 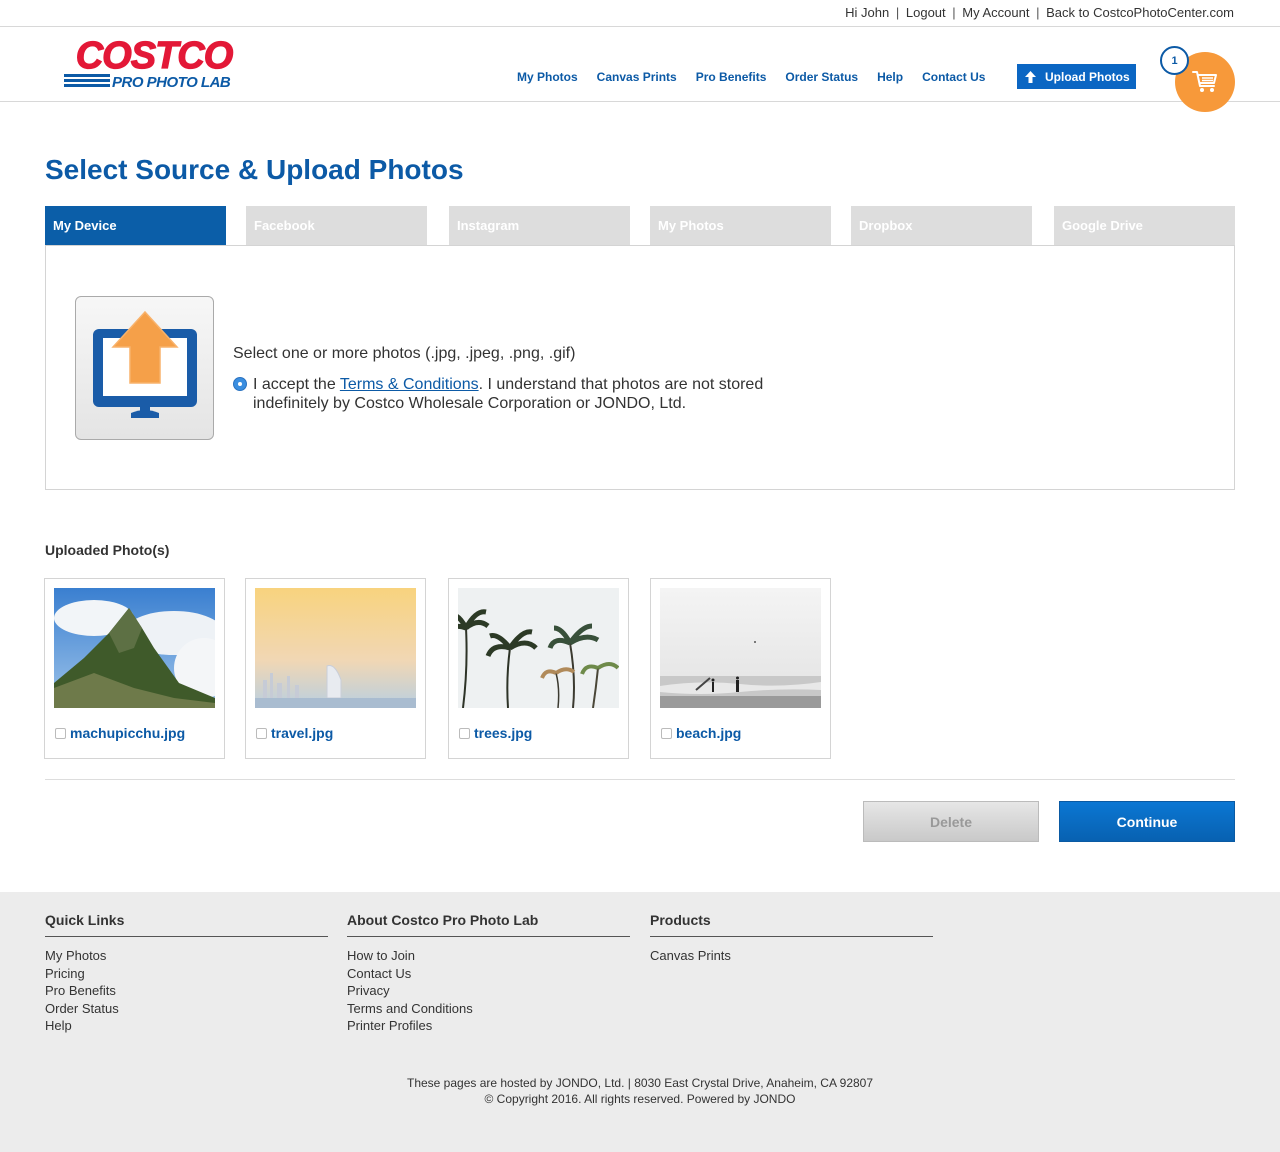 What do you see at coordinates (1030, 76) in the screenshot?
I see `upload-arrow-icon` at bounding box center [1030, 76].